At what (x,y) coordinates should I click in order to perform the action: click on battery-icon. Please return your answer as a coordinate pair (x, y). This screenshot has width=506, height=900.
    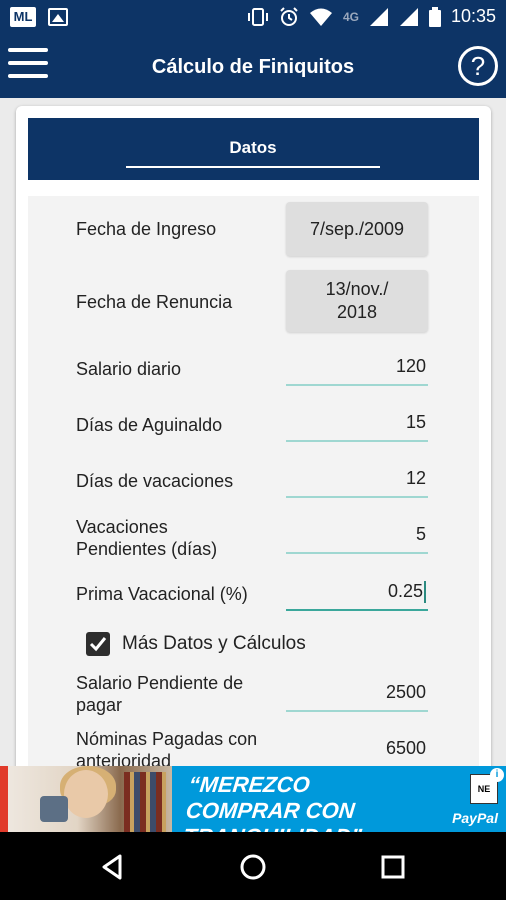
    Looking at the image, I should click on (434, 16).